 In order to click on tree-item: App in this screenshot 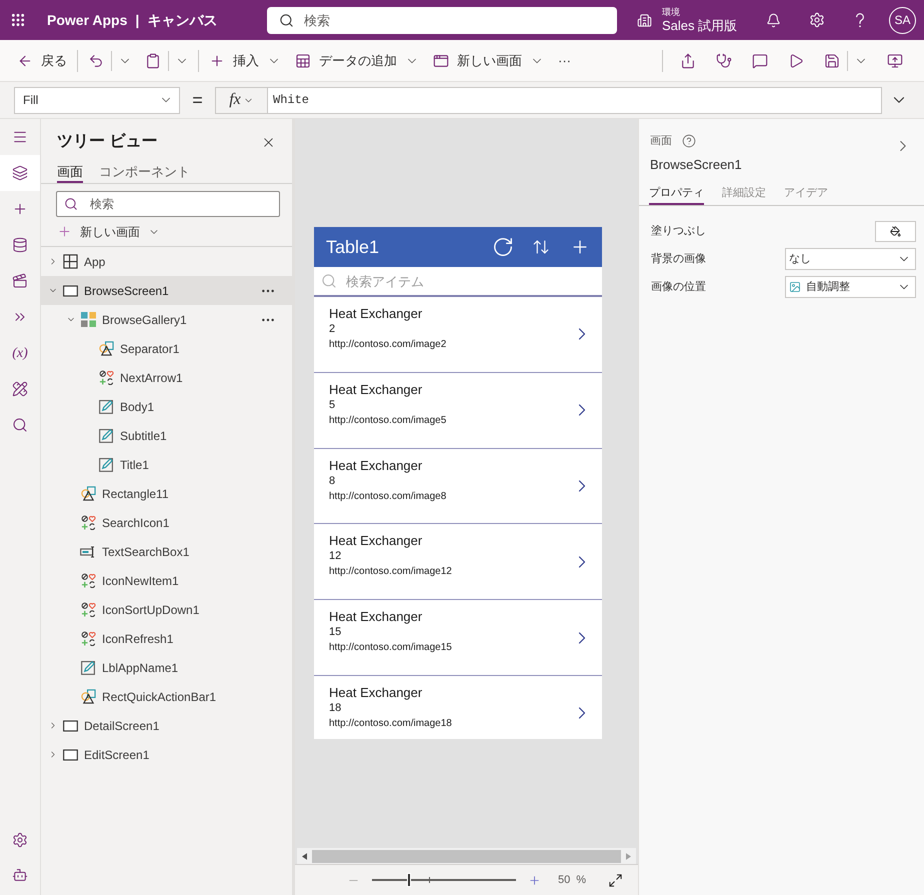, I will do `click(166, 261)`.